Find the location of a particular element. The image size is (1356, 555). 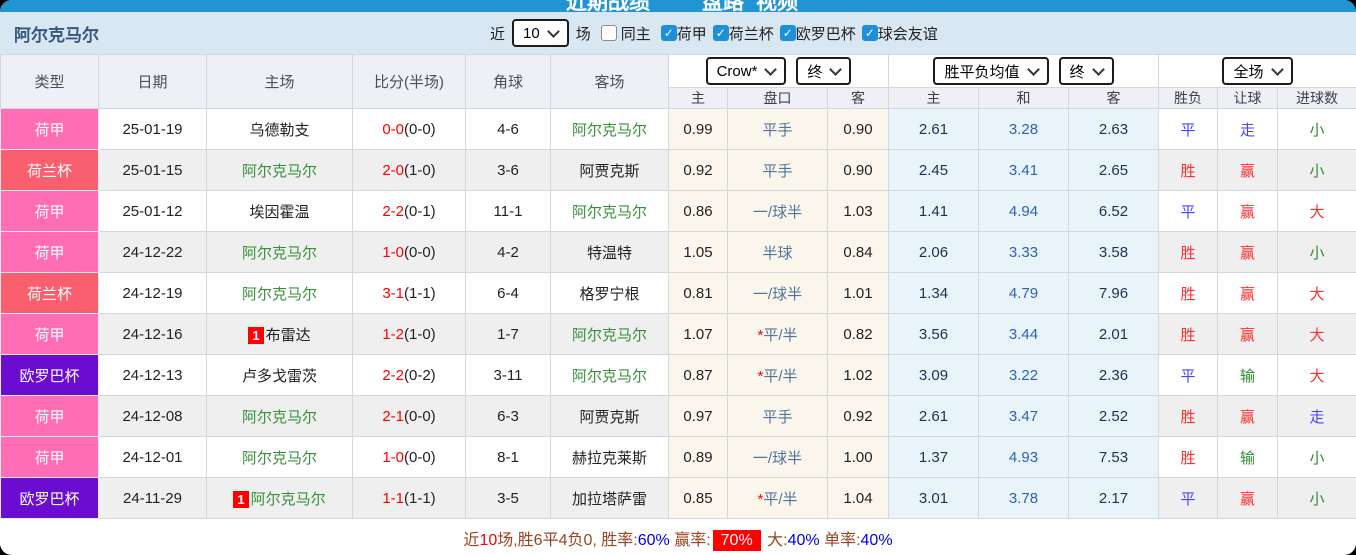

summary-footer: 近10场,胜6平4负0, 胜率:60% 赢率: 70% 大:40% 单率:40% is located at coordinates (678, 536).